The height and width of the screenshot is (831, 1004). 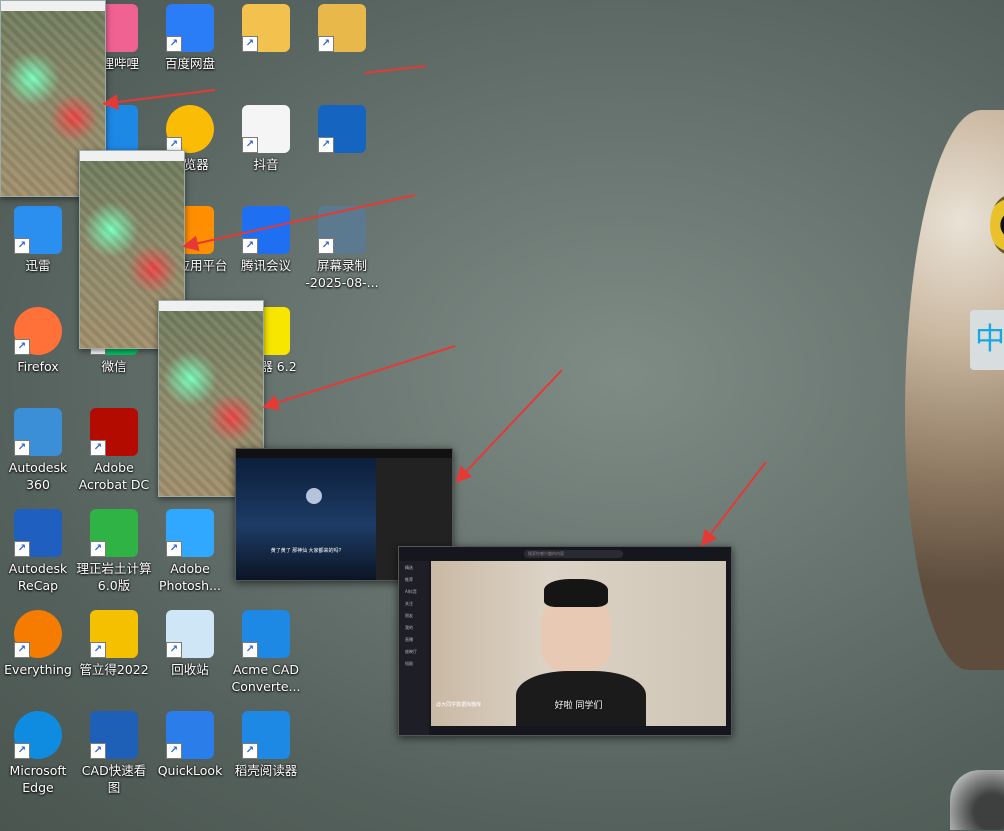 What do you see at coordinates (414, 616) in the screenshot?
I see `douyin-sidebar-item: 朋友` at bounding box center [414, 616].